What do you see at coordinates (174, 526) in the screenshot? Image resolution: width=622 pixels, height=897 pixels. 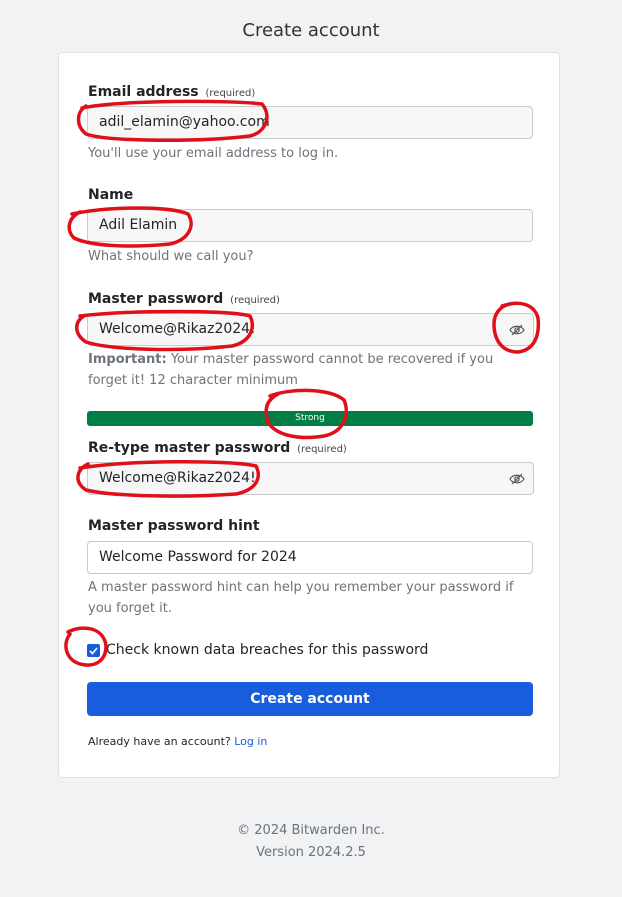 I see `password-hint-label: Master password hint` at bounding box center [174, 526].